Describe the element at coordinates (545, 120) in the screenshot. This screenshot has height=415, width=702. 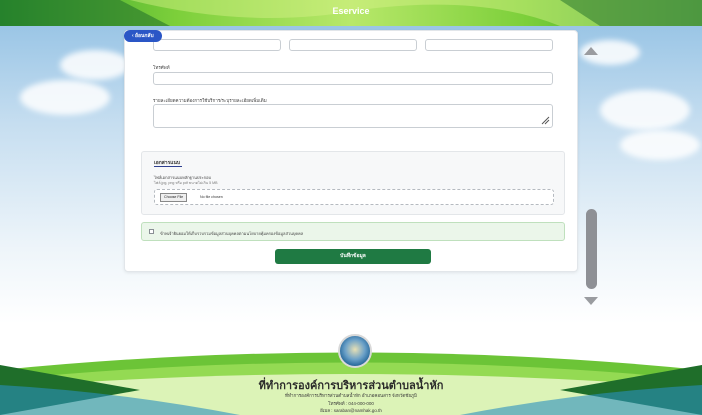
I see `resize-handle-icon` at that location.